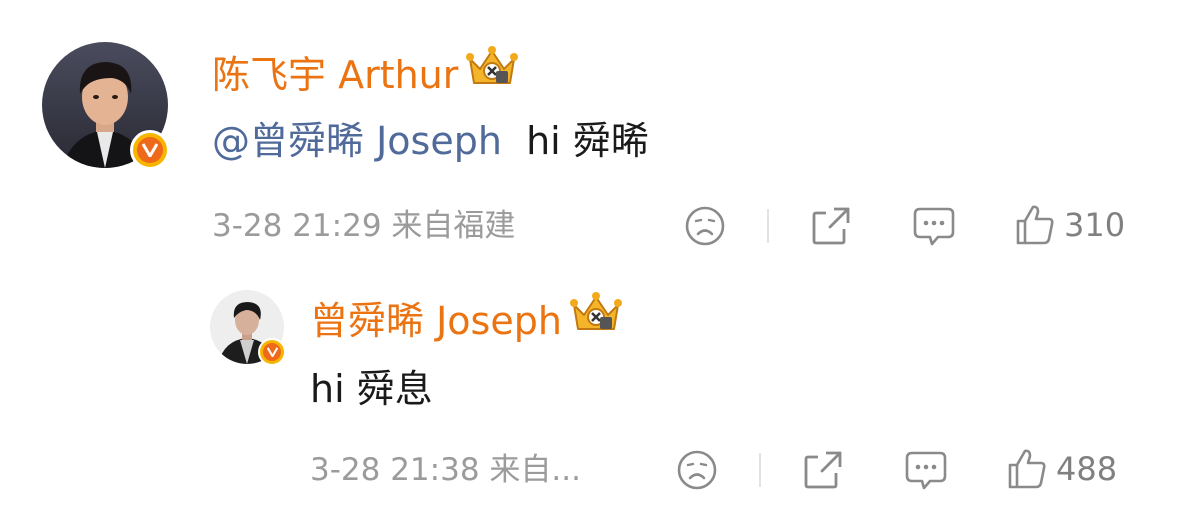 The width and height of the screenshot is (1179, 514). I want to click on like-button: 488, so click(1061, 469).